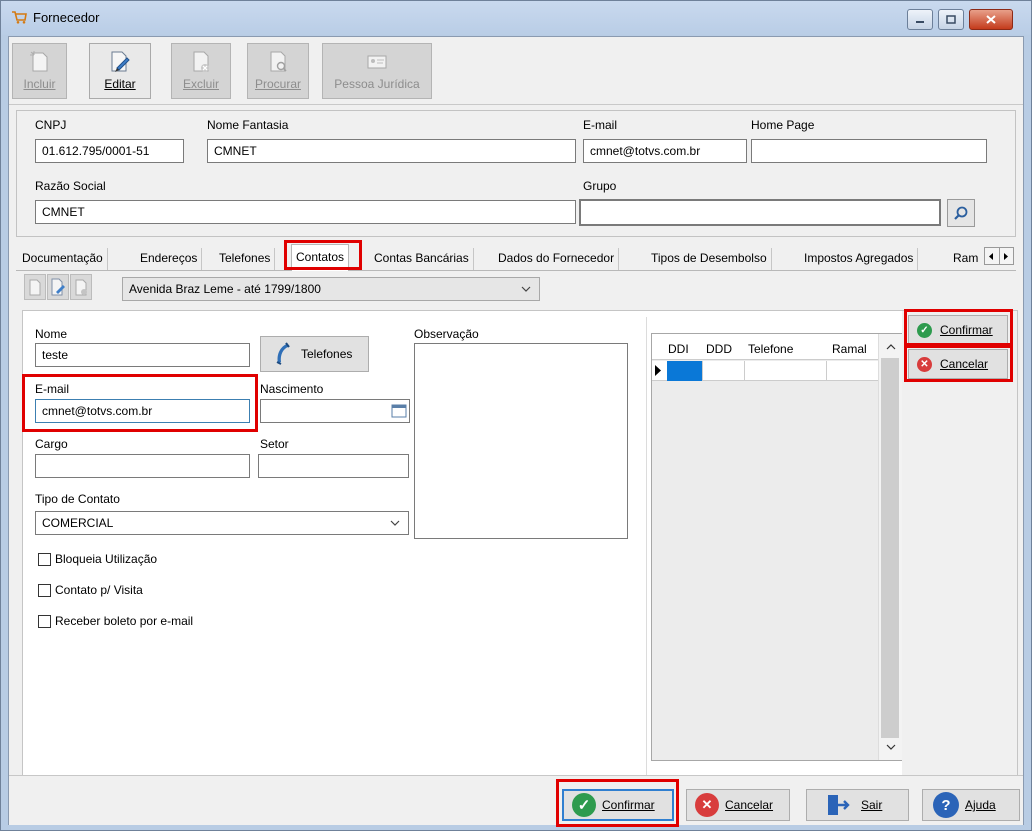 The width and height of the screenshot is (1032, 831). I want to click on ajuda-button: ? Ajuda, so click(971, 805).